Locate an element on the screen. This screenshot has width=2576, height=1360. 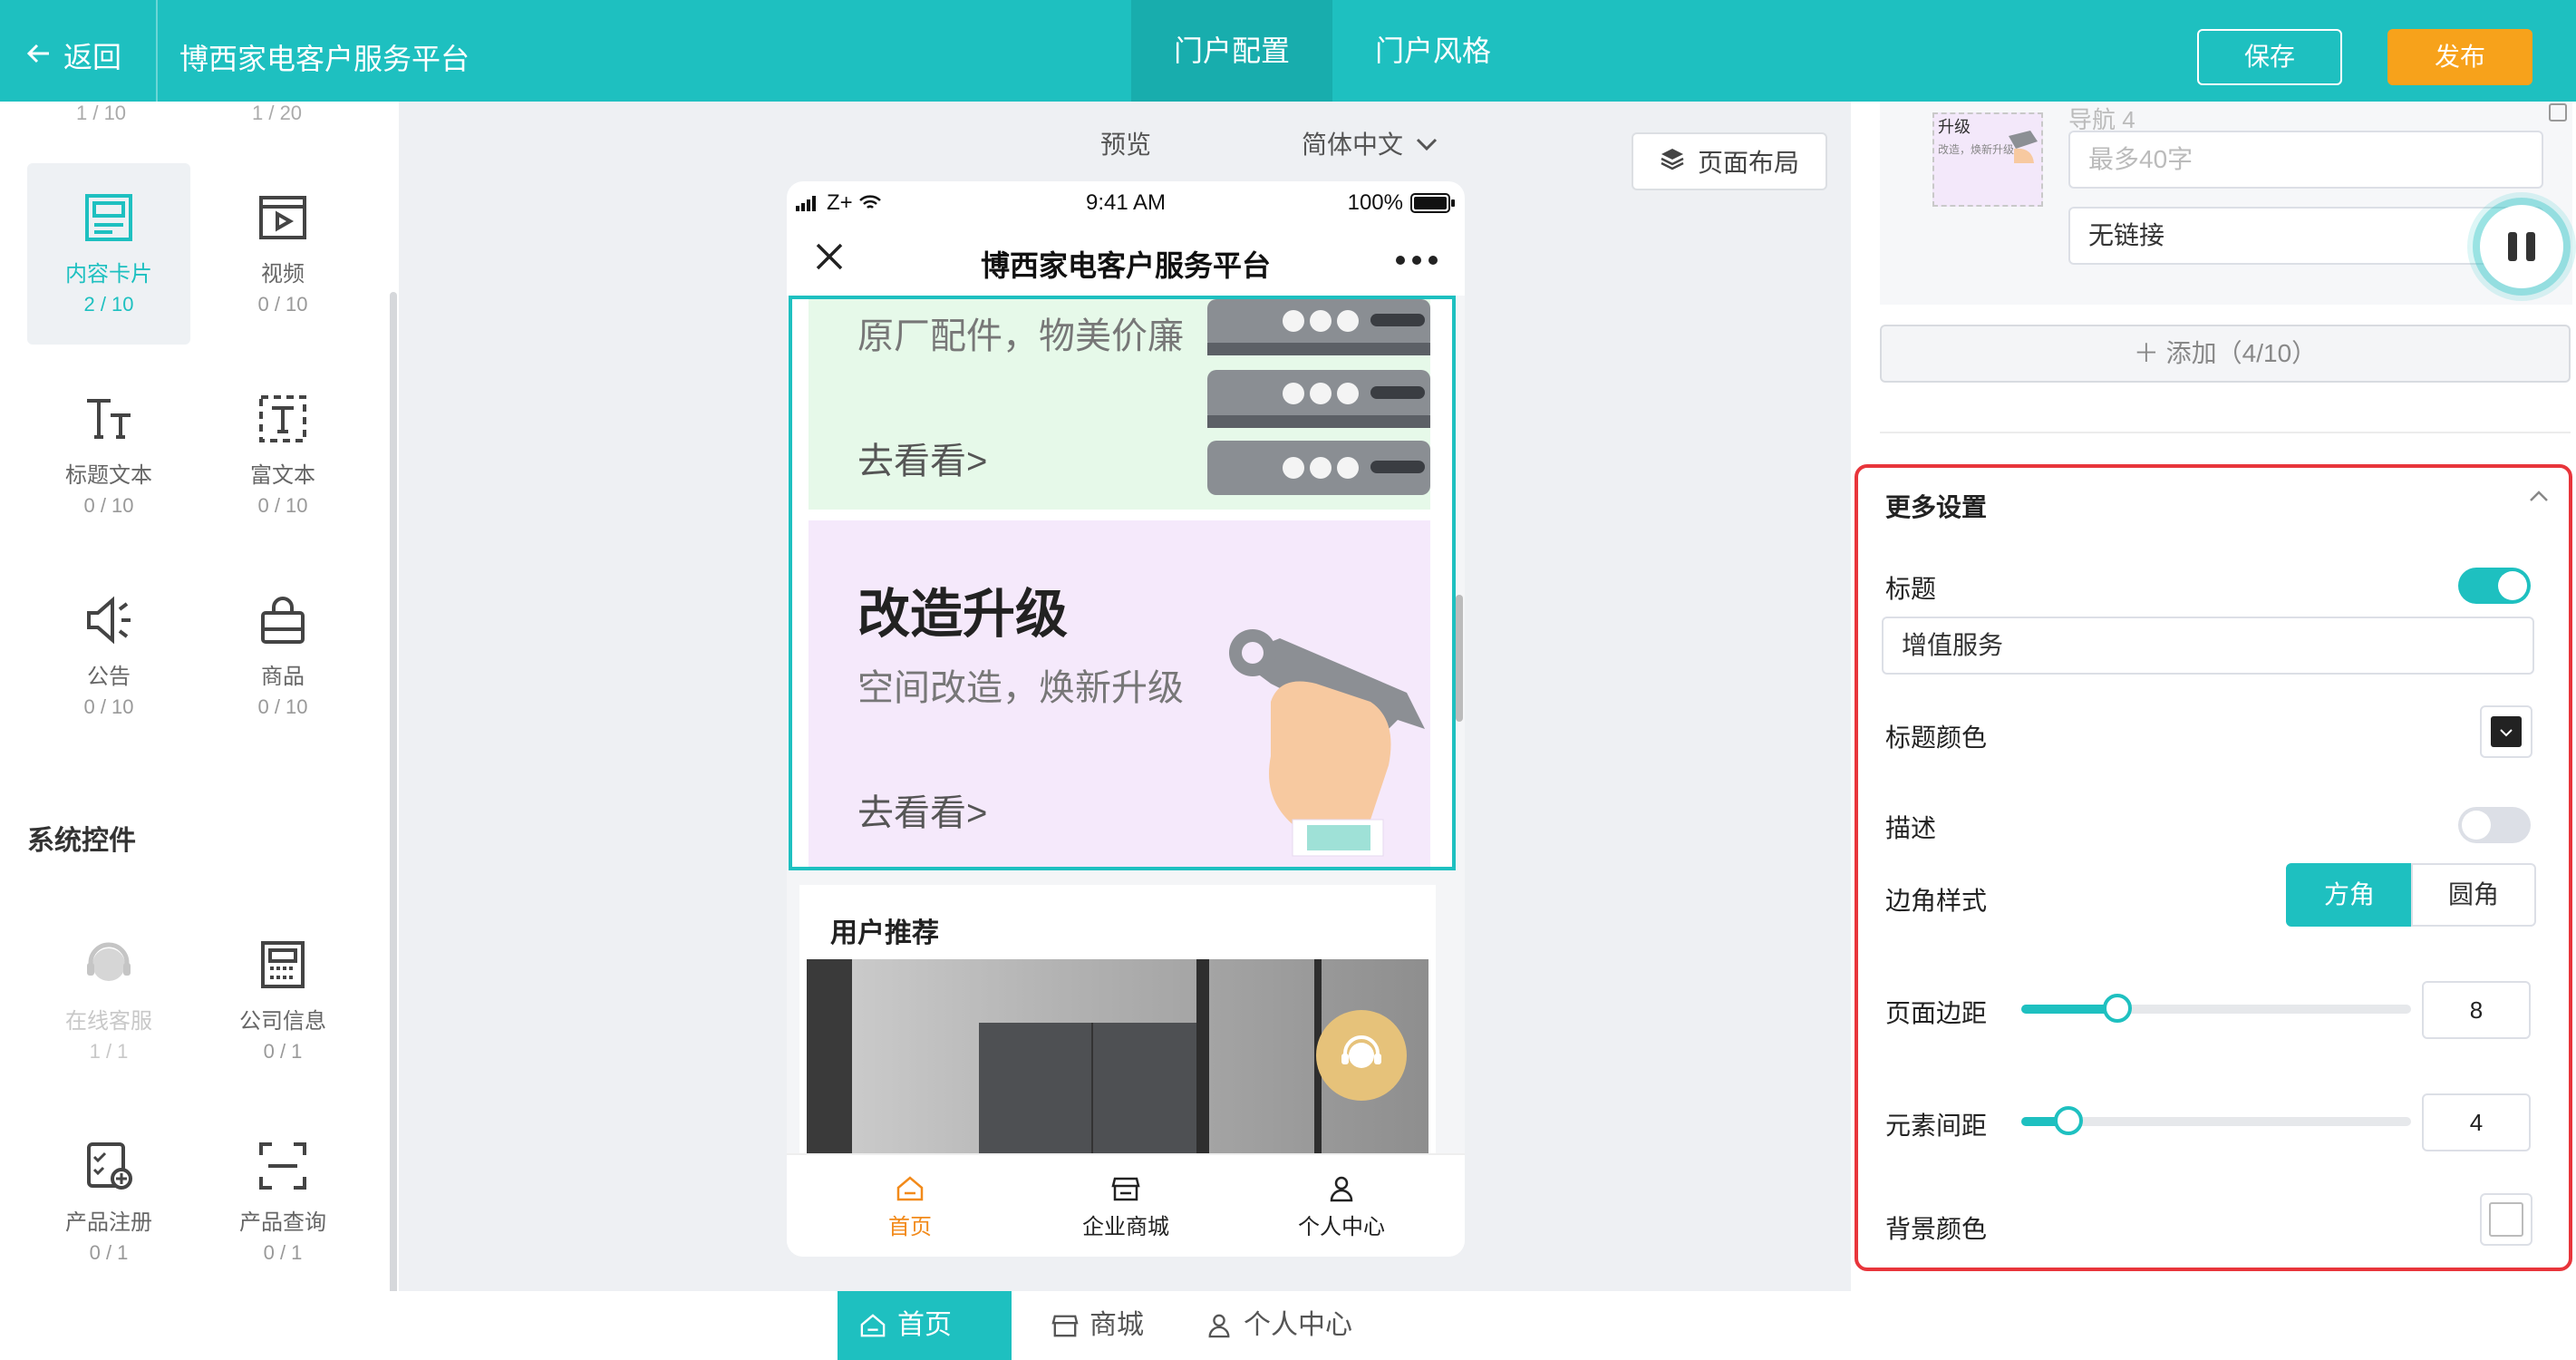
title-color-picker is located at coordinates (2506, 731).